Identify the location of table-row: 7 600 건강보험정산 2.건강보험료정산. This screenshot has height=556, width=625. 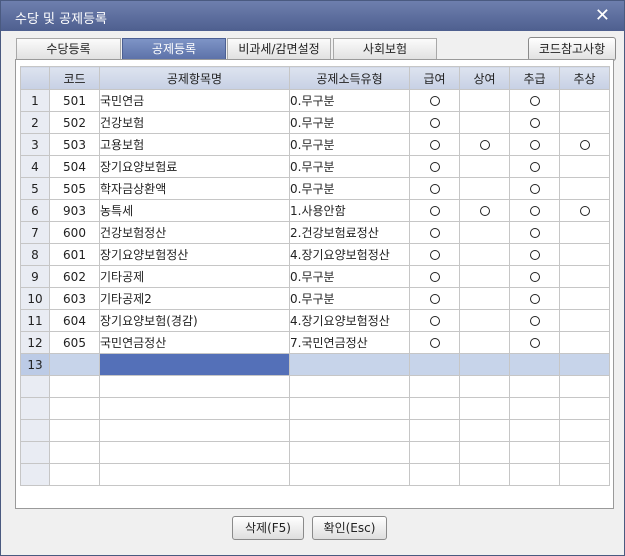
(315, 232).